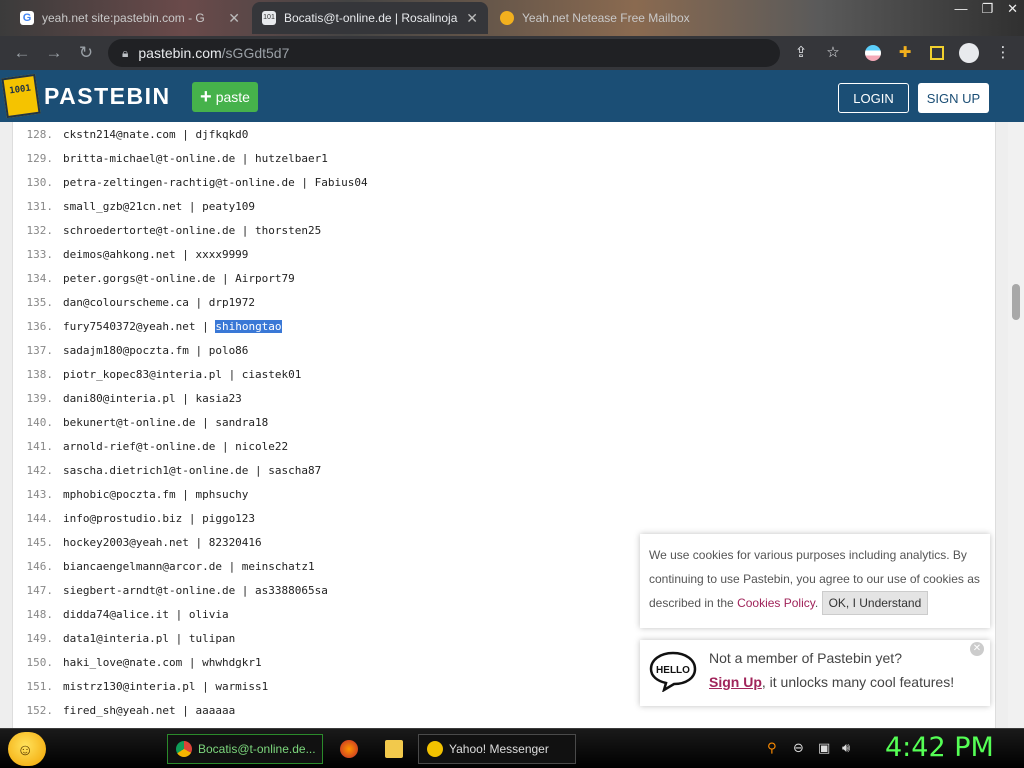 This screenshot has height=768, width=1024. Describe the element at coordinates (22, 53) in the screenshot. I see `back-icon: ←` at that location.